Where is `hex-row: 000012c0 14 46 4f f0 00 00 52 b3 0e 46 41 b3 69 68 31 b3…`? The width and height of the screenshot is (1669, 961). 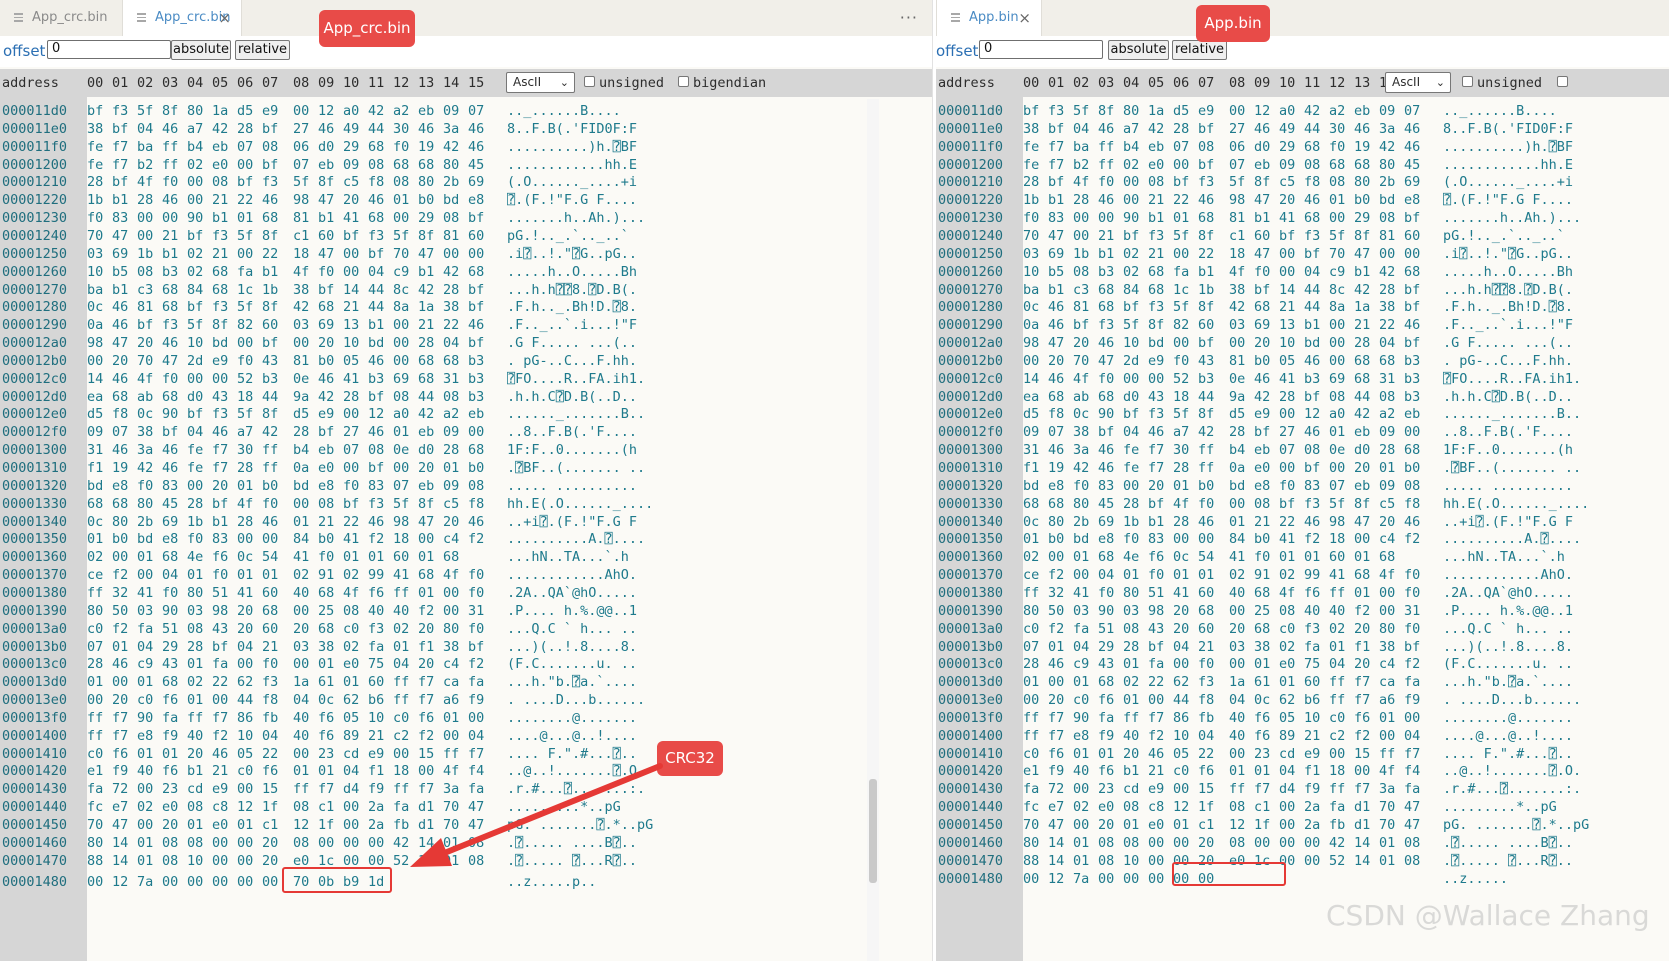 hex-row: 000012c0 14 46 4f f0 00 00 52 b3 0e 46 41 b3 69 68 31 b3… is located at coordinates (1302, 379).